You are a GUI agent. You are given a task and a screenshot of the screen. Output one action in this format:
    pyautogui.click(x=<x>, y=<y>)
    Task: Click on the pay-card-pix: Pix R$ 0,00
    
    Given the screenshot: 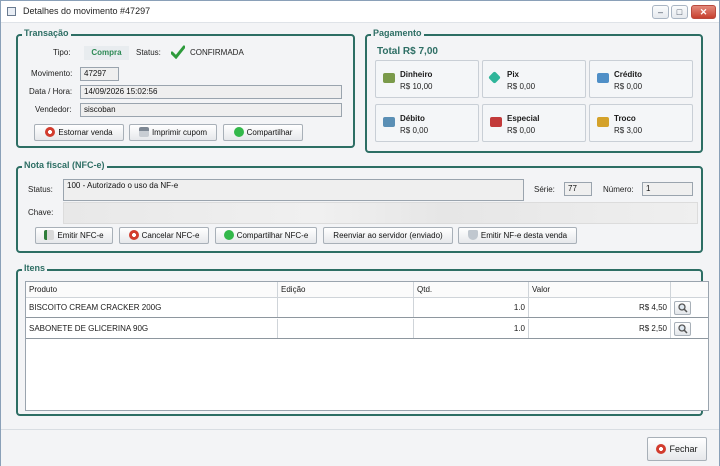 What is the action you would take?
    pyautogui.click(x=534, y=79)
    